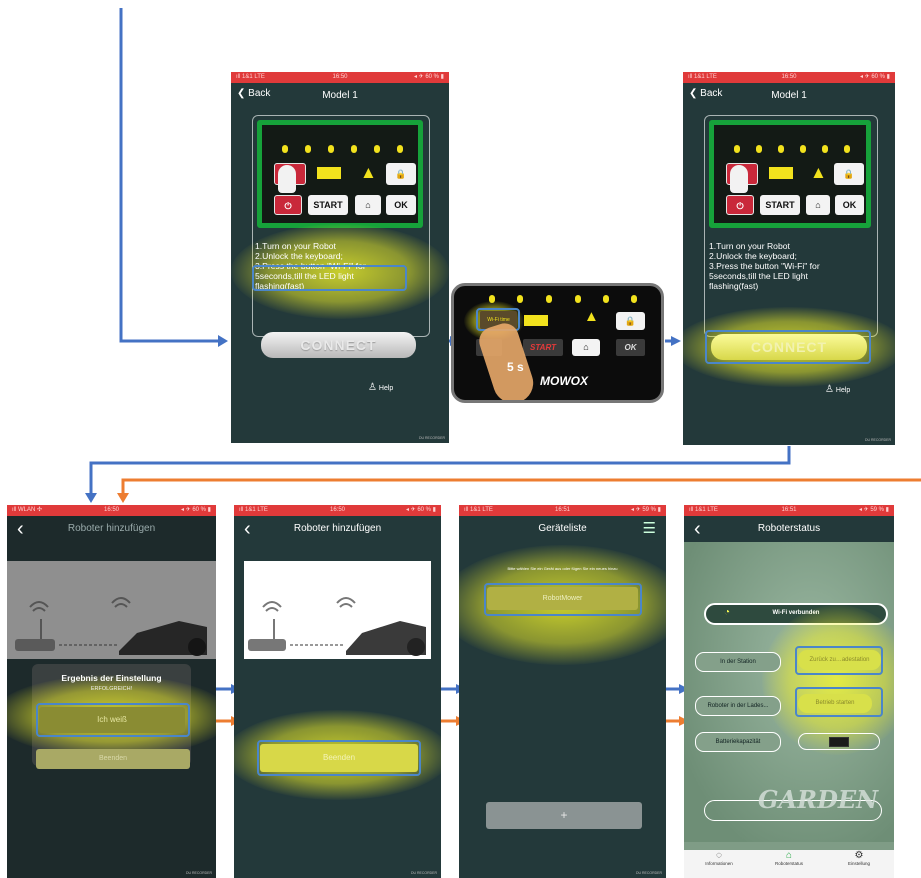  What do you see at coordinates (859, 855) in the screenshot?
I see `gear-icon: ⚙` at bounding box center [859, 855].